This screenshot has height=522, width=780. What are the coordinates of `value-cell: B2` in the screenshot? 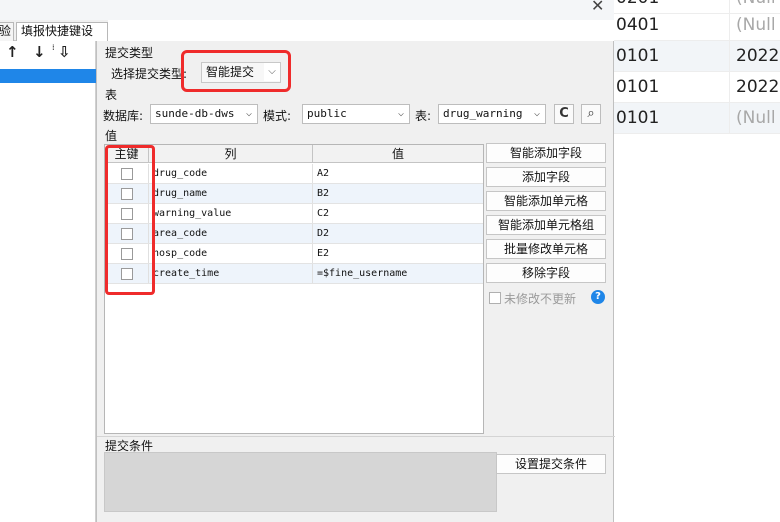 It's located at (398, 193).